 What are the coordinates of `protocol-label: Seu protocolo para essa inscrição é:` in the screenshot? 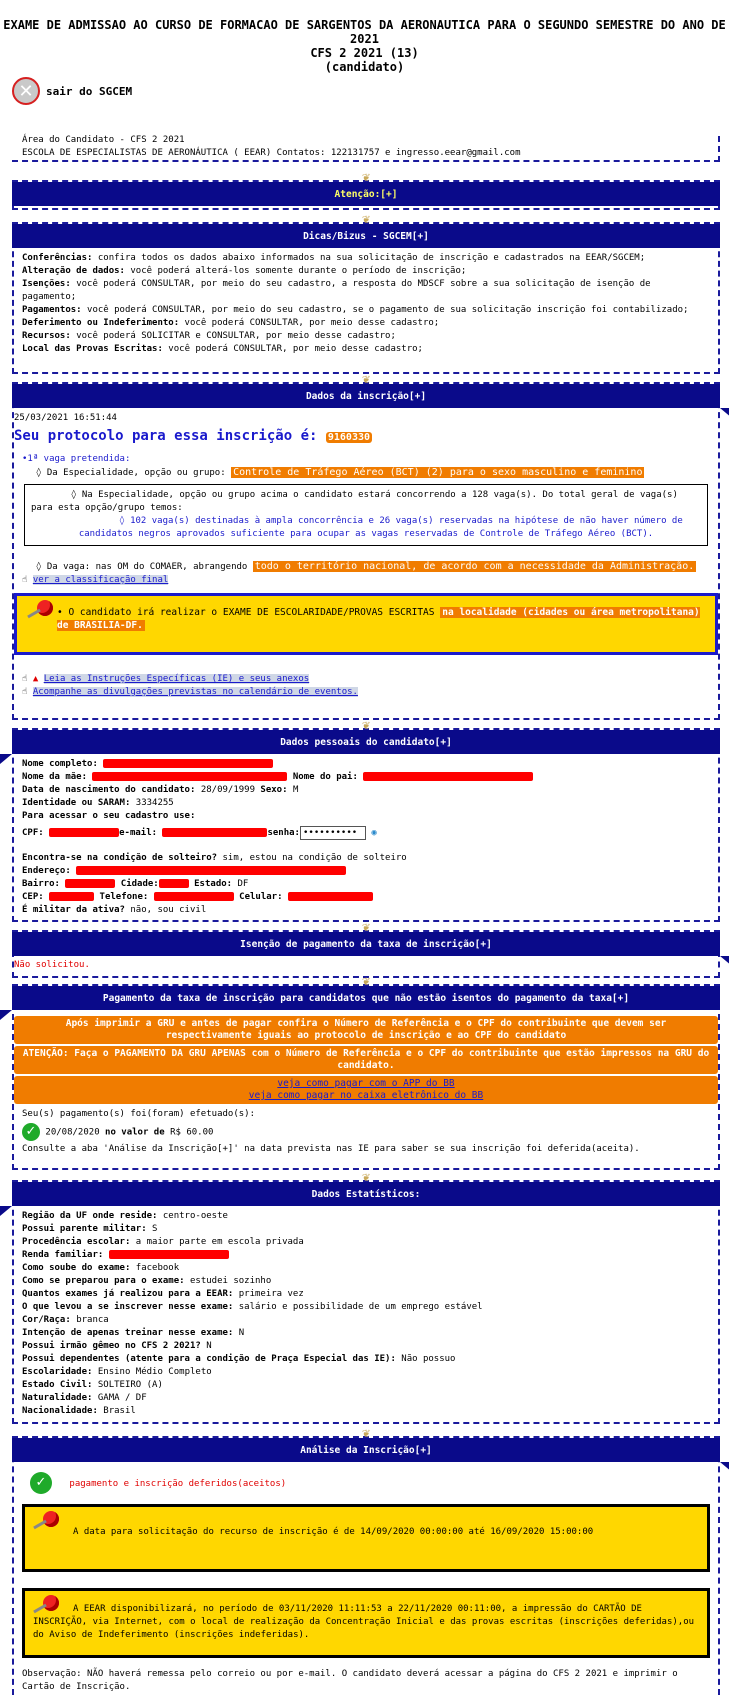 It's located at (166, 436).